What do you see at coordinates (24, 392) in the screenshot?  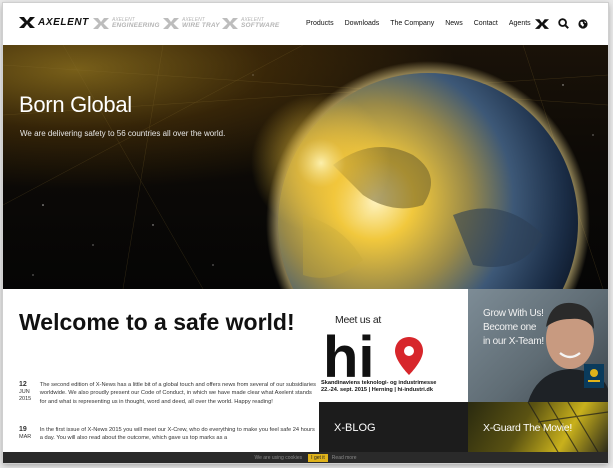 I see `news-month: JUN` at bounding box center [24, 392].